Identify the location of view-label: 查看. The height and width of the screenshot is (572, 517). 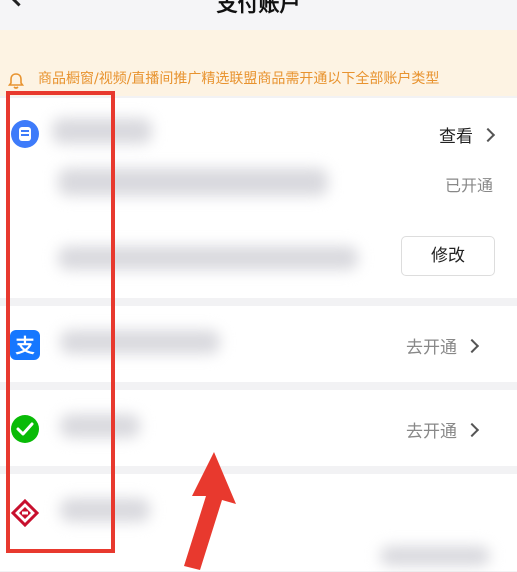
(456, 137).